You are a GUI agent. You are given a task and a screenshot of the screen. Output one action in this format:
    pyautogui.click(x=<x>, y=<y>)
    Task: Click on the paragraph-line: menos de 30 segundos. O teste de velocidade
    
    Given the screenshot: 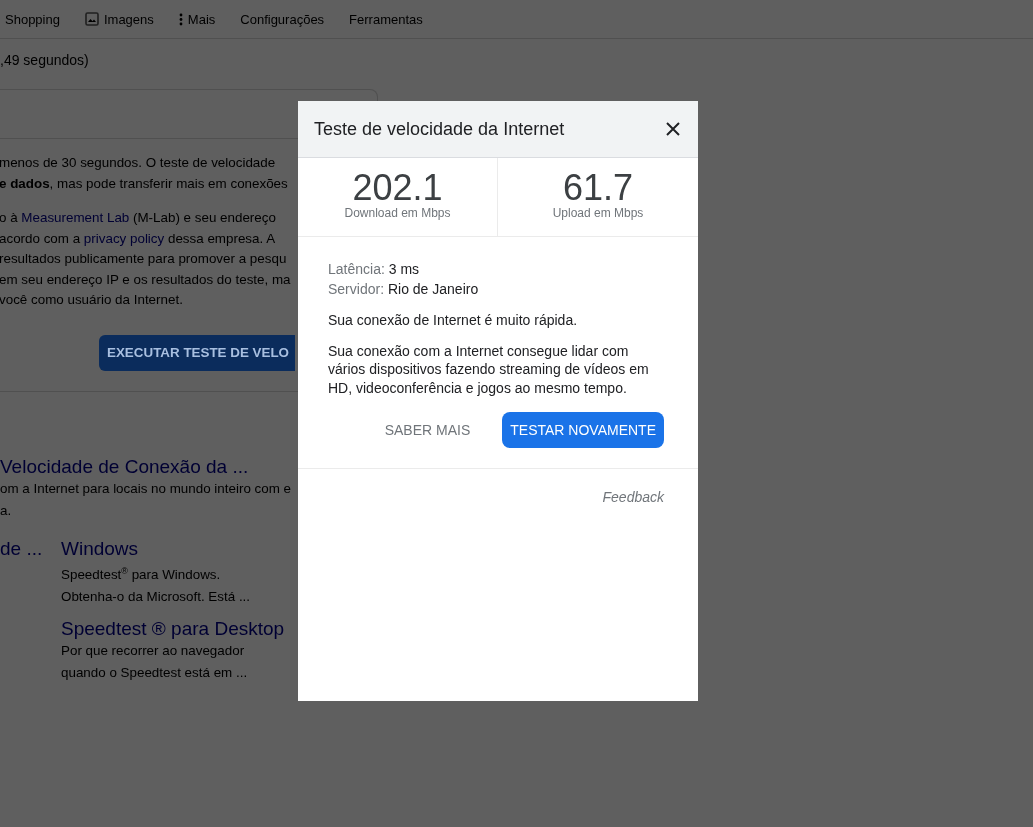 What is the action you would take?
    pyautogui.click(x=138, y=163)
    